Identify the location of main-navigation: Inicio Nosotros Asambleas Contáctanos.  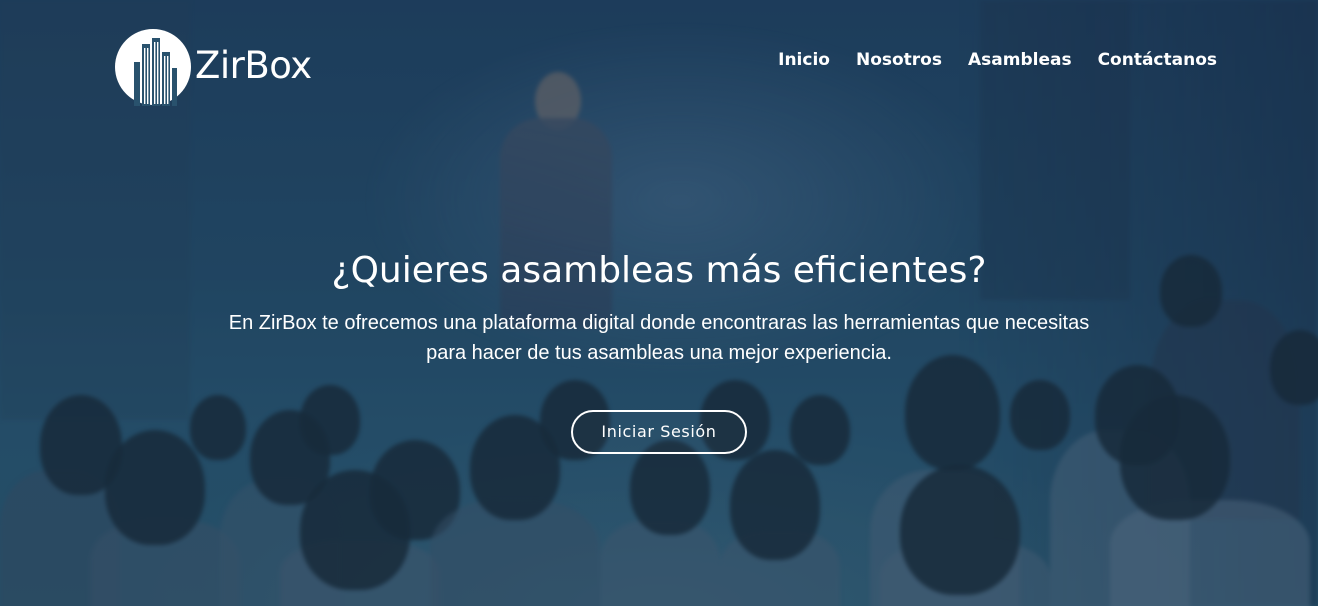
(997, 60).